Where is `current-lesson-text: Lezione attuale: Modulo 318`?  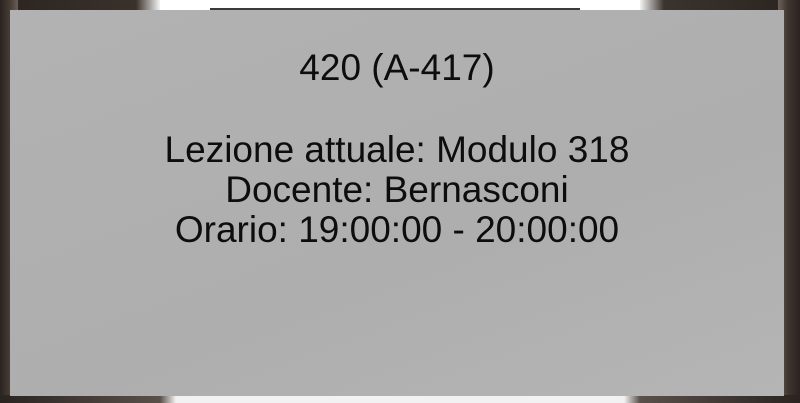
current-lesson-text: Lezione attuale: Modulo 318 is located at coordinates (397, 149).